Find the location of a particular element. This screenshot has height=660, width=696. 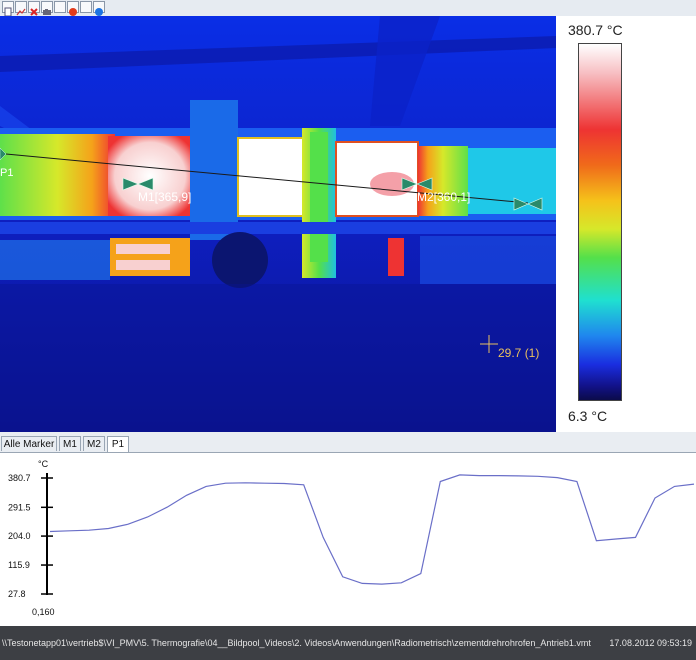

toolbar is located at coordinates (348, 8).